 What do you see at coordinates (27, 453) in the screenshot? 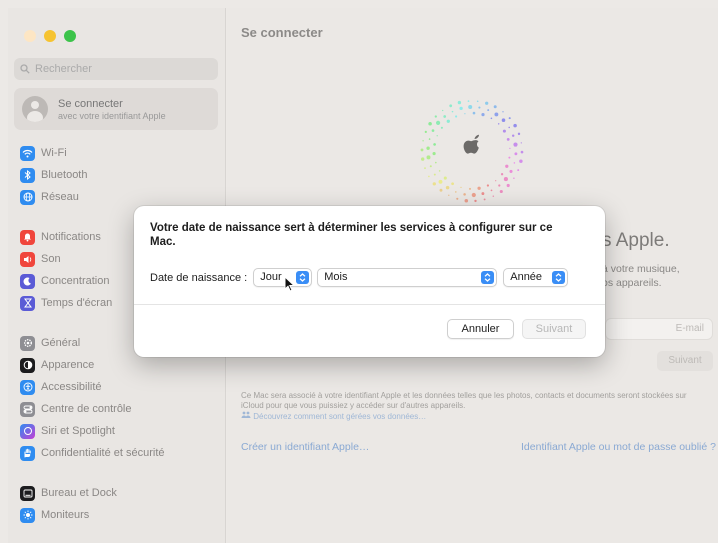
I see `hand-icon` at bounding box center [27, 453].